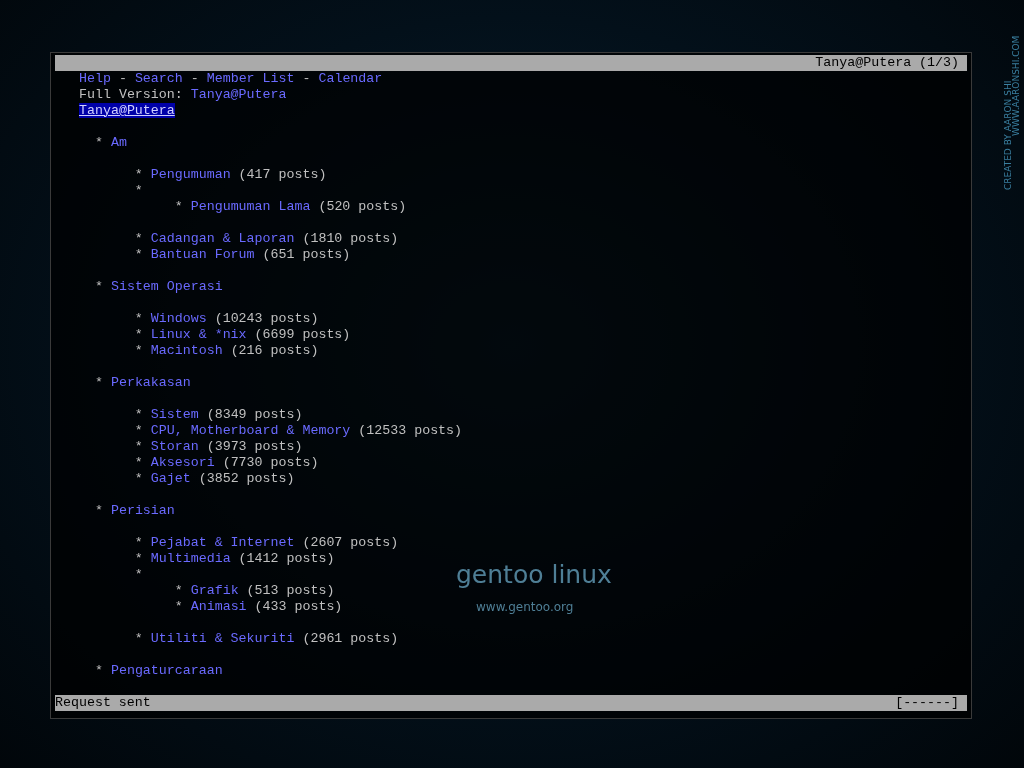 This screenshot has width=1024, height=768. What do you see at coordinates (350, 638) in the screenshot?
I see `post-count: (2961 posts)` at bounding box center [350, 638].